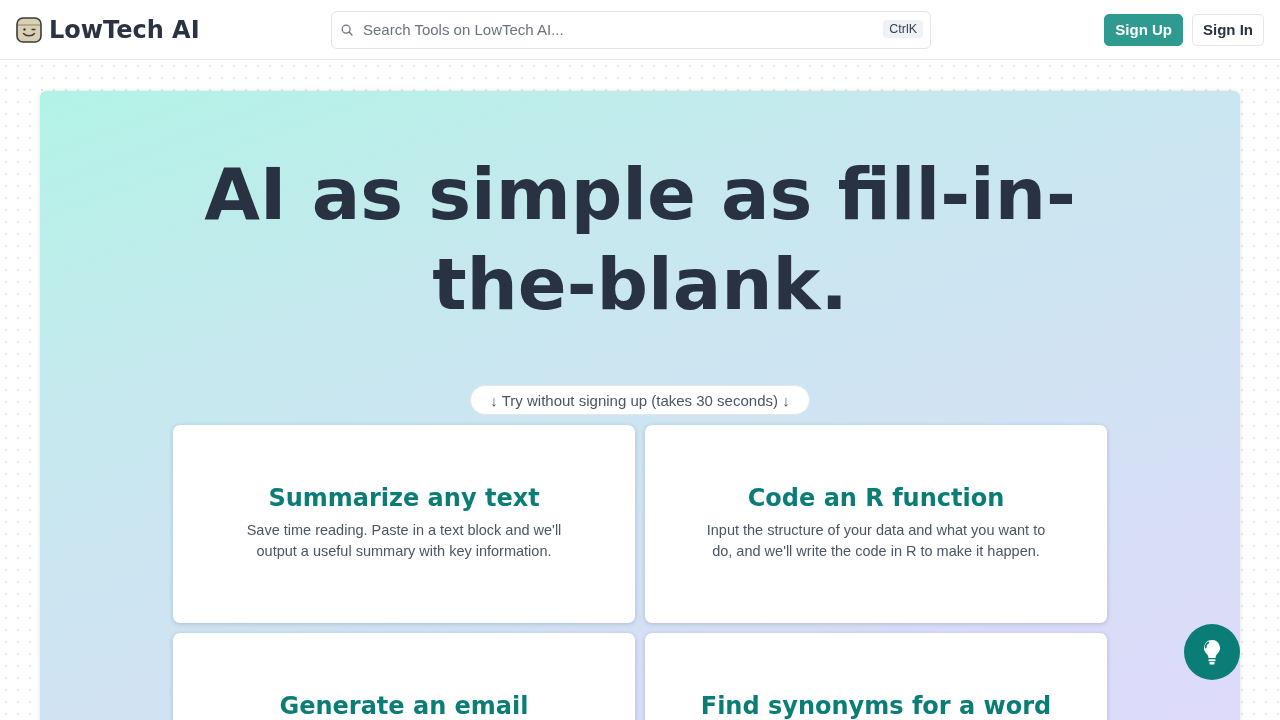  What do you see at coordinates (876, 705) in the screenshot?
I see `card-title: Find synonyms for a word` at bounding box center [876, 705].